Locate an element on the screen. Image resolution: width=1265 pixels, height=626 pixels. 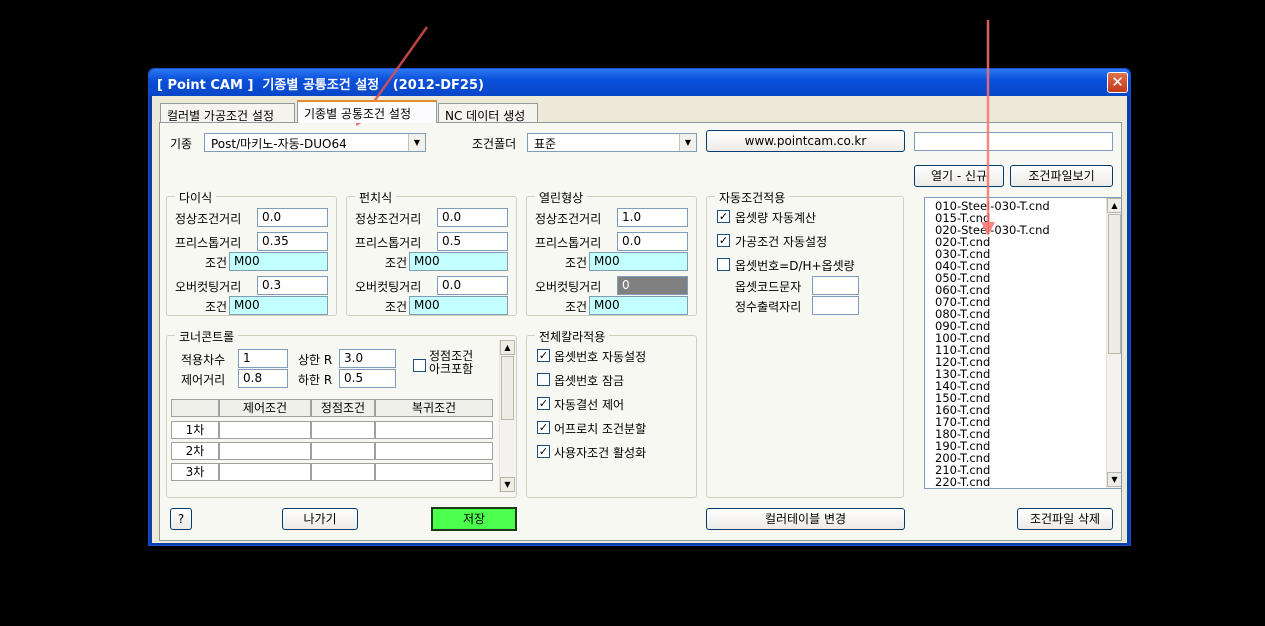
annotation-arrow-right-head is located at coordinates (988, 229).